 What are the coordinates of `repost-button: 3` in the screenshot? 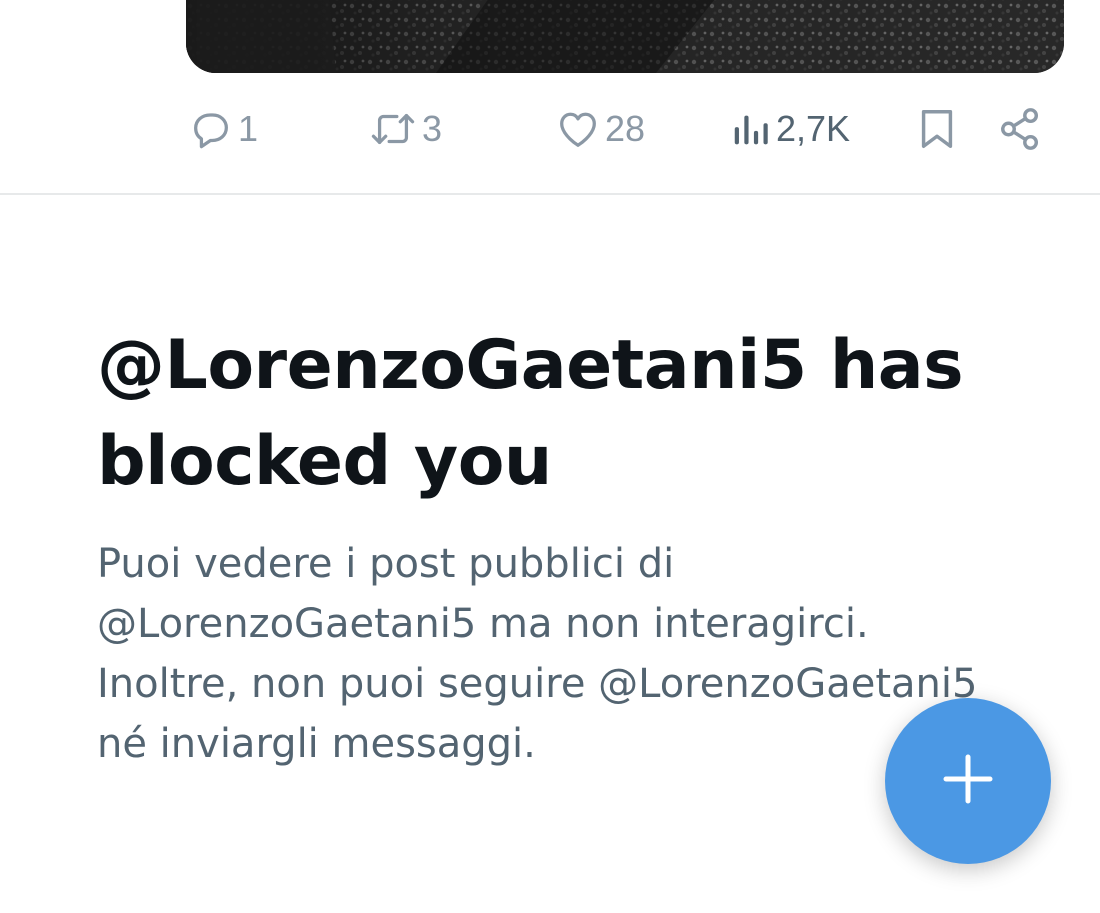 It's located at (405, 129).